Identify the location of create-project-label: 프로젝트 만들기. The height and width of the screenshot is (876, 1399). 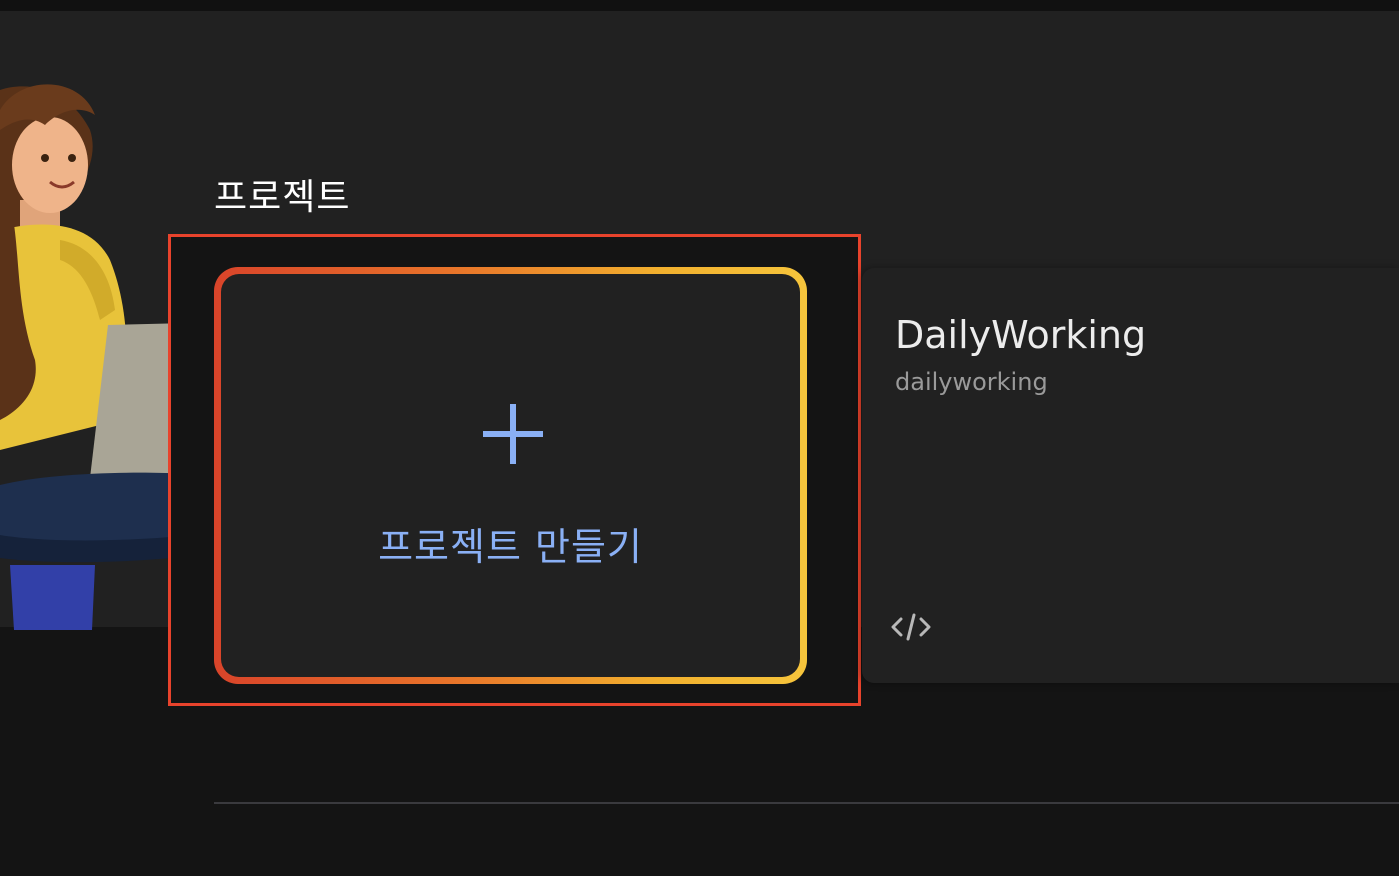
(510, 547).